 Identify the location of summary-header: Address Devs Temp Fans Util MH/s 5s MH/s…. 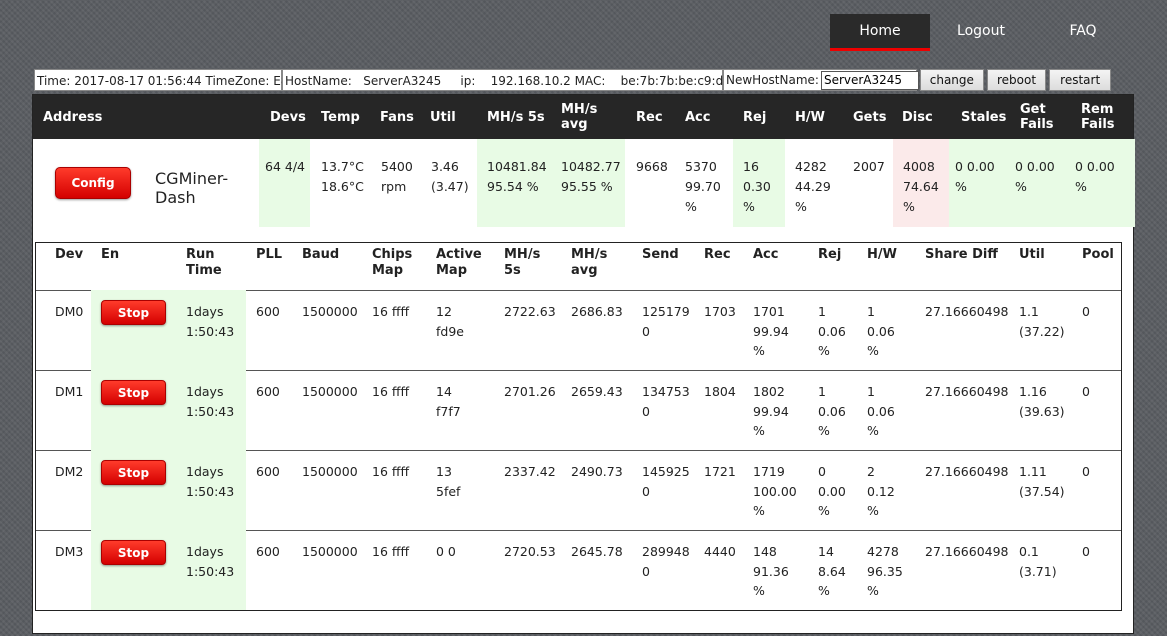
(583, 117).